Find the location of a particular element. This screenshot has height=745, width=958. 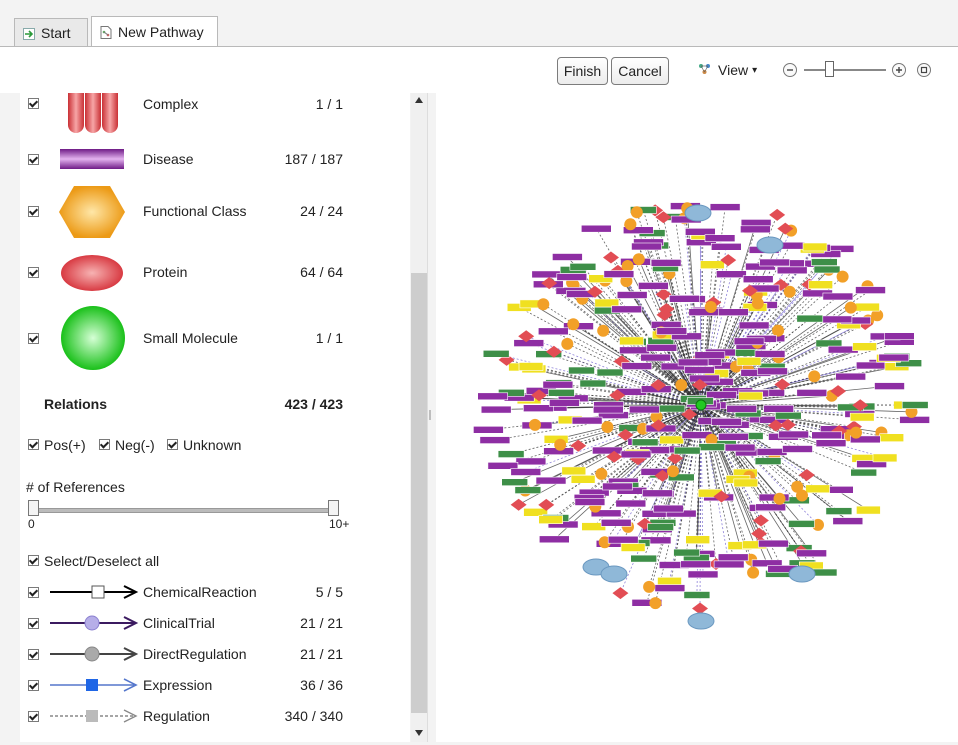

regulation-checkbox is located at coordinates (33, 716).